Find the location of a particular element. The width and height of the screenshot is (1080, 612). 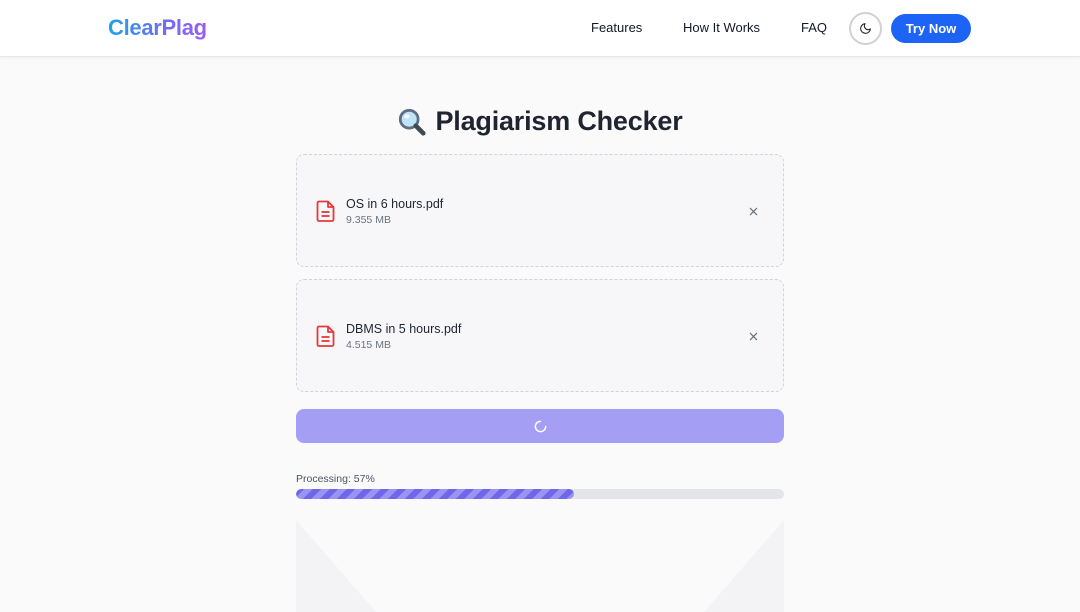

page-title: Plagiarism Checker is located at coordinates (559, 121).